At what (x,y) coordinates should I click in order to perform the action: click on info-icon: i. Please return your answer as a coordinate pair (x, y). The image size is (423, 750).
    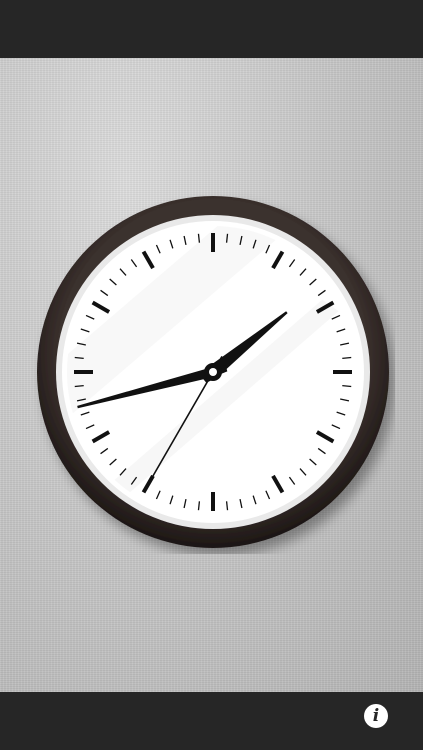
    Looking at the image, I should click on (376, 716).